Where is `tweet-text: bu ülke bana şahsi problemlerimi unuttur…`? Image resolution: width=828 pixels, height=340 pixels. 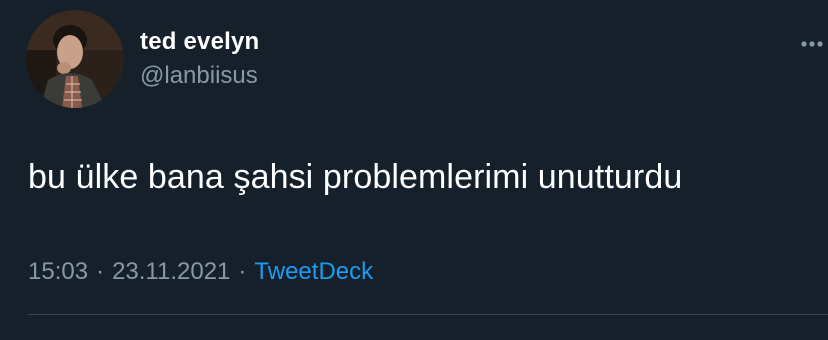
tweet-text: bu ülke bana şahsi problemlerimi unuttur… is located at coordinates (355, 177).